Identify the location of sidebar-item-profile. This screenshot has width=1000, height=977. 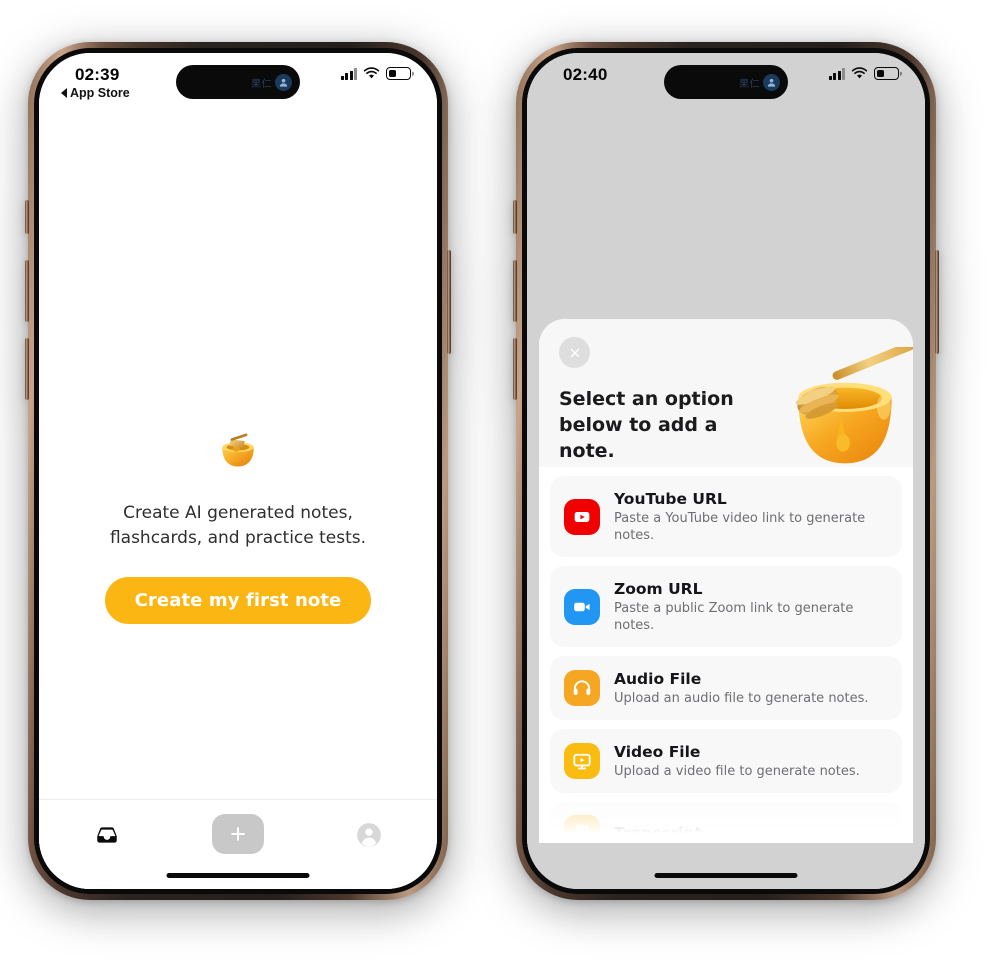
(369, 835).